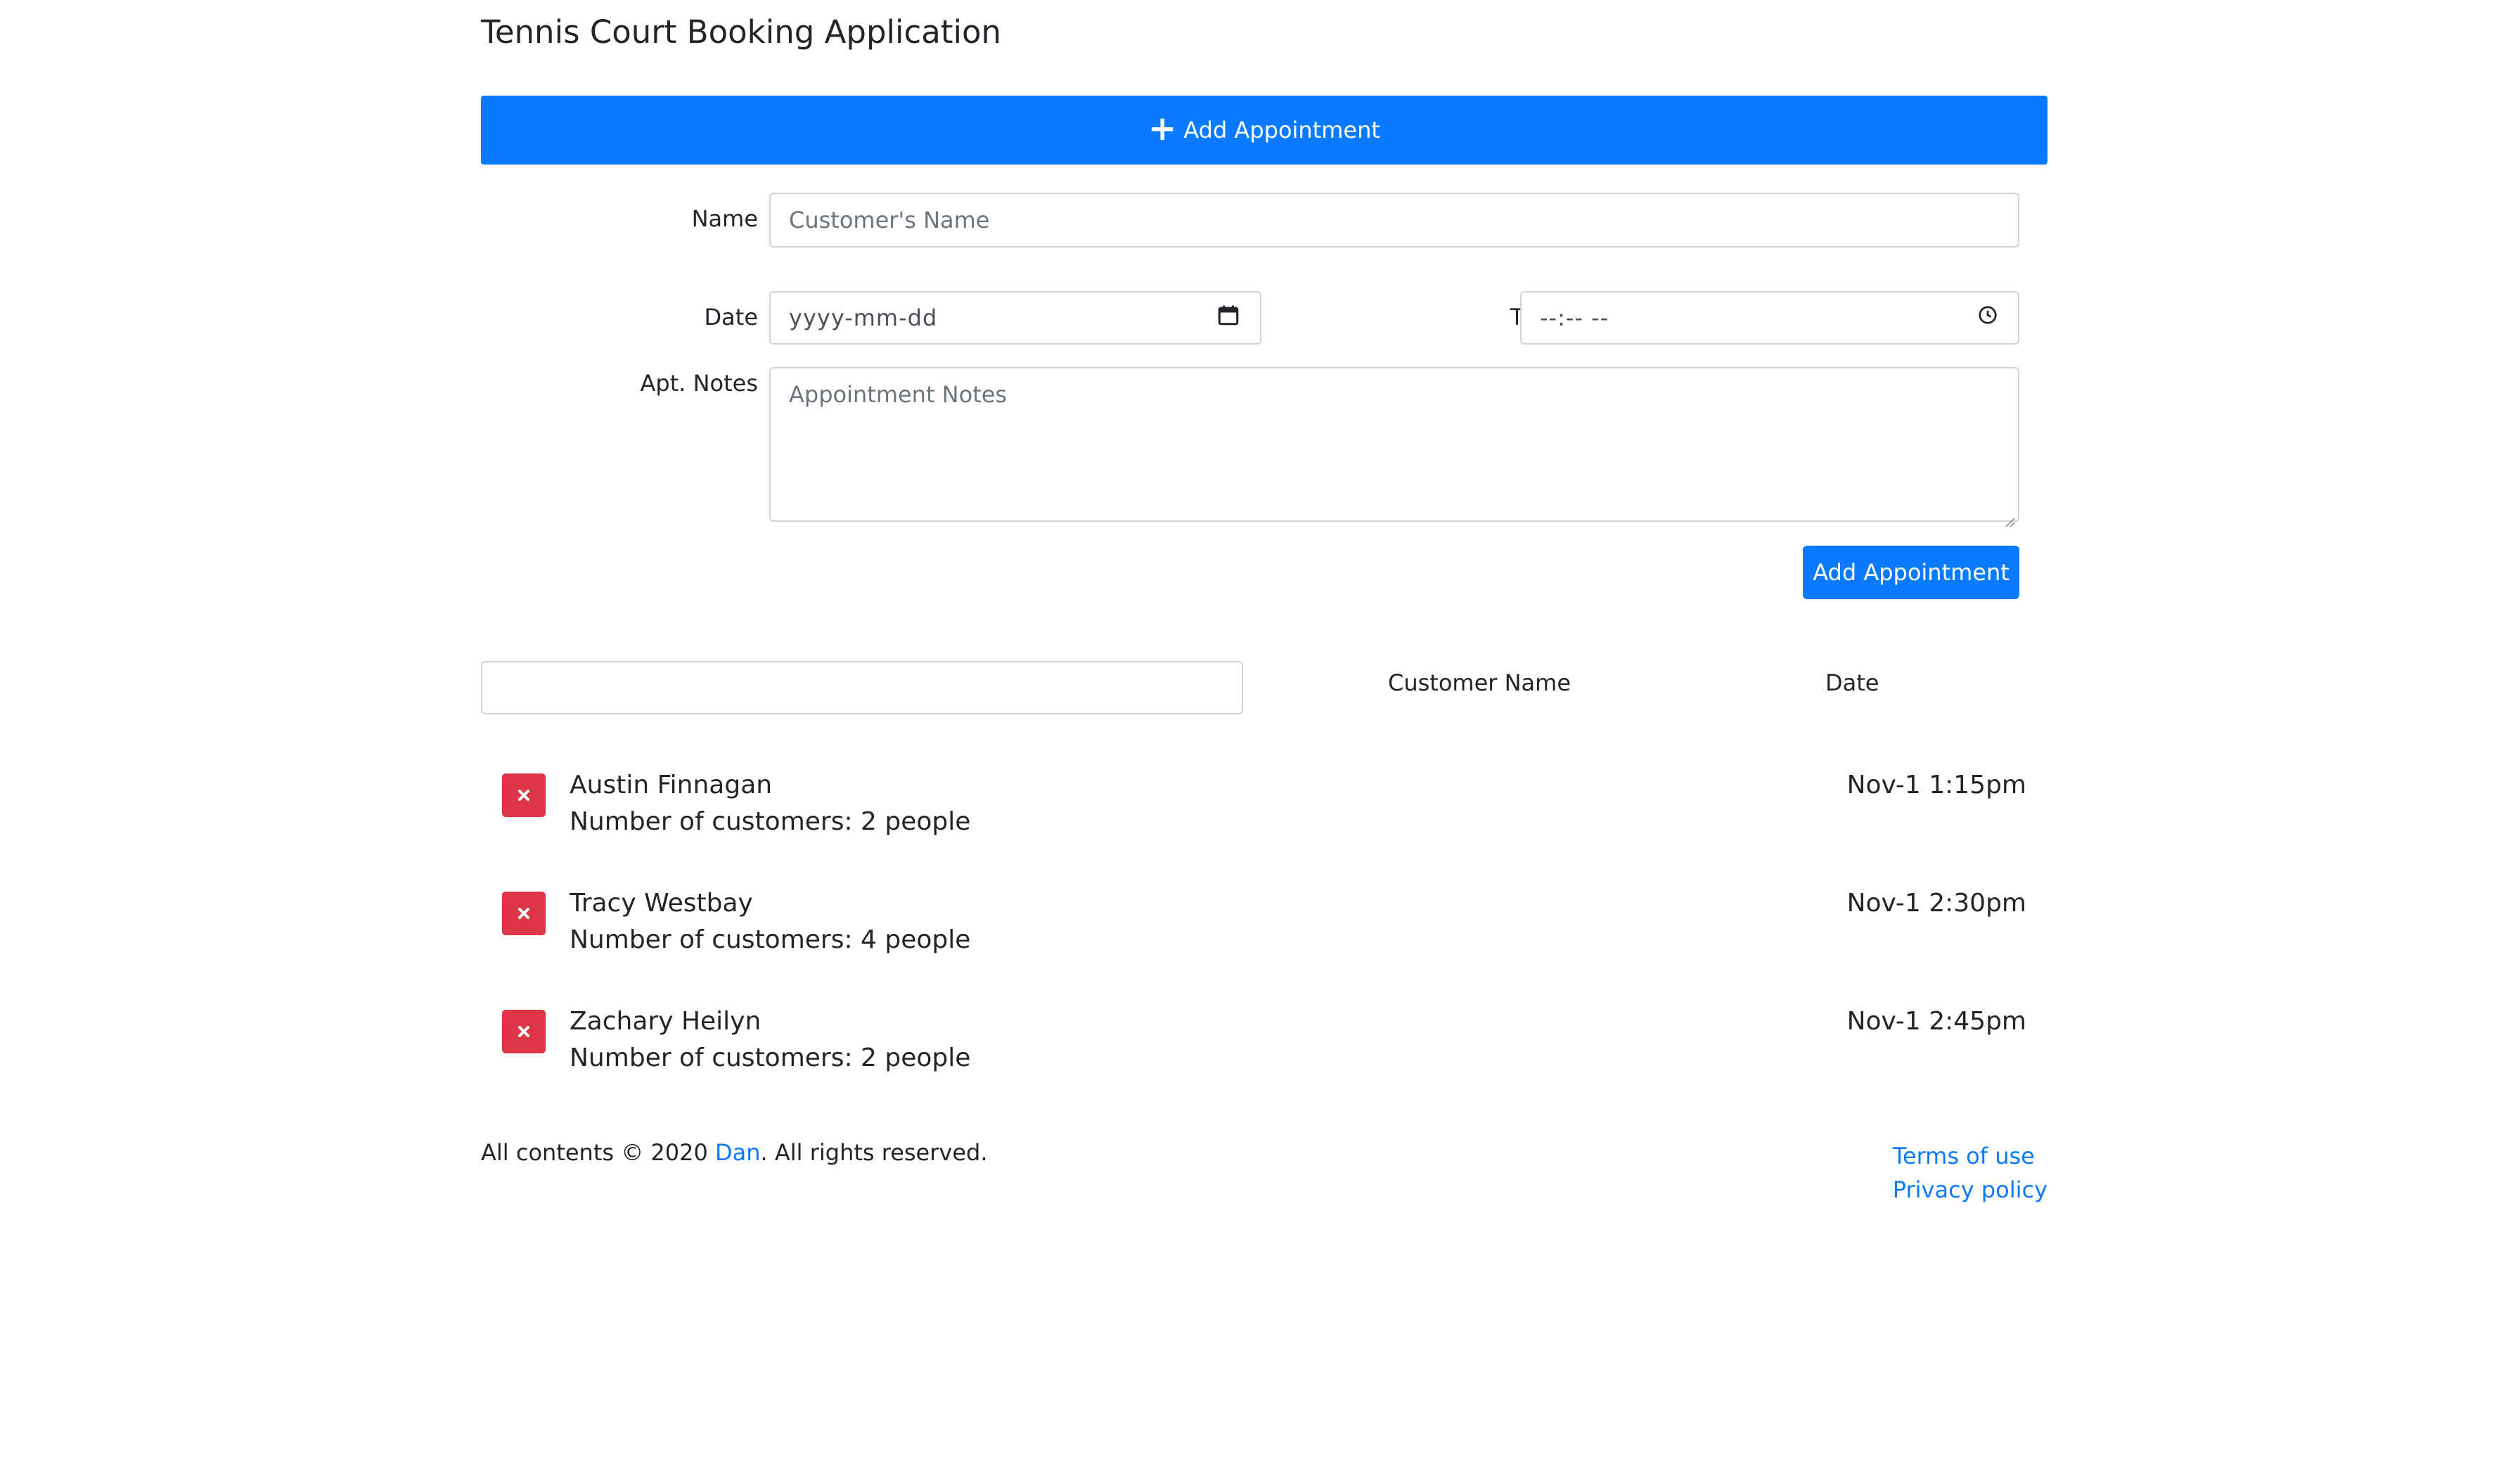 The height and width of the screenshot is (1464, 2520). What do you see at coordinates (1970, 1156) in the screenshot?
I see `terms-of-use-link: Terms of use` at bounding box center [1970, 1156].